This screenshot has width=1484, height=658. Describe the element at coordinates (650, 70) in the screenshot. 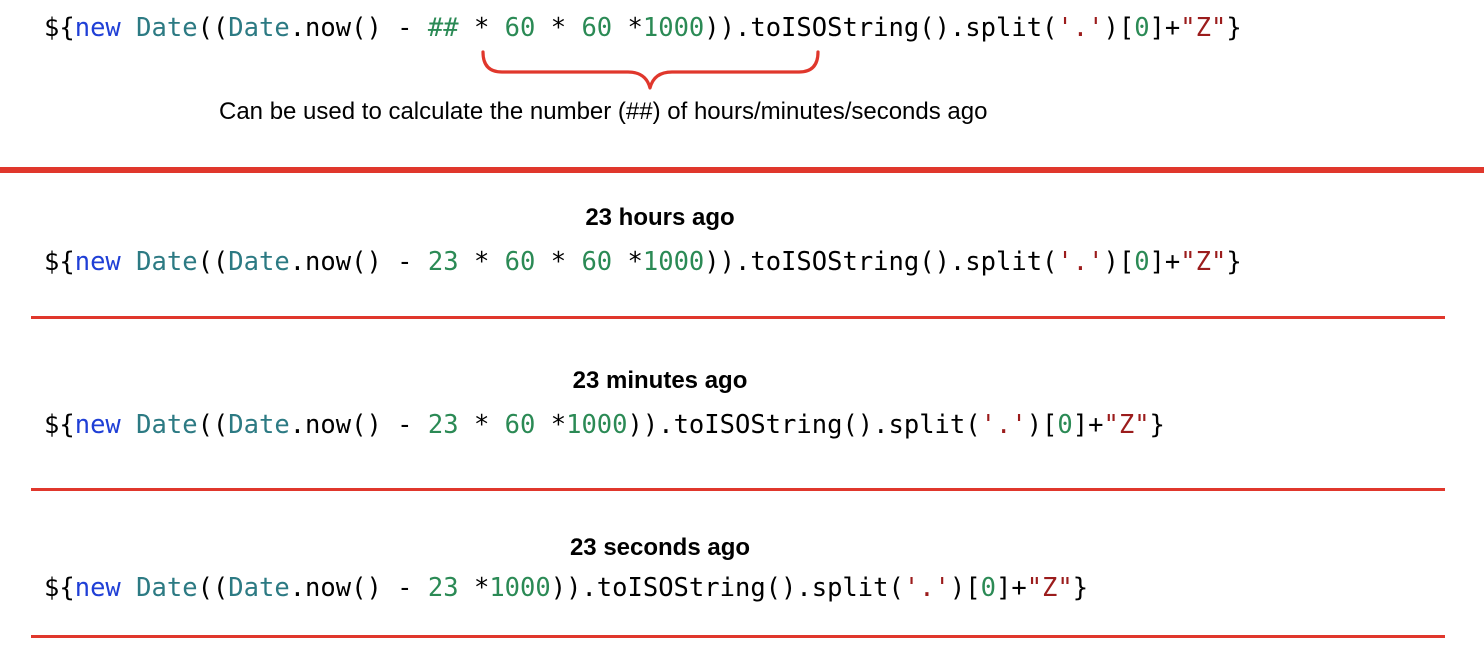

I see `curly-brace-icon` at that location.